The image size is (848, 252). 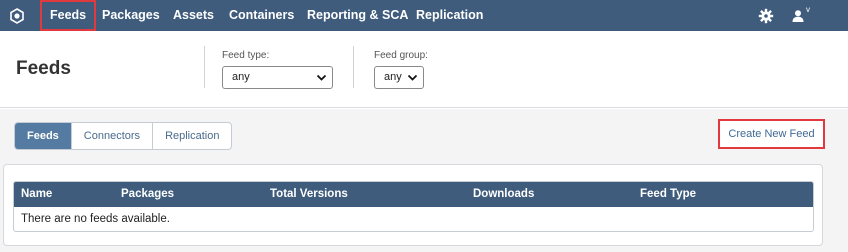 I want to click on column-header-feed-type: Feed Type, so click(x=668, y=194).